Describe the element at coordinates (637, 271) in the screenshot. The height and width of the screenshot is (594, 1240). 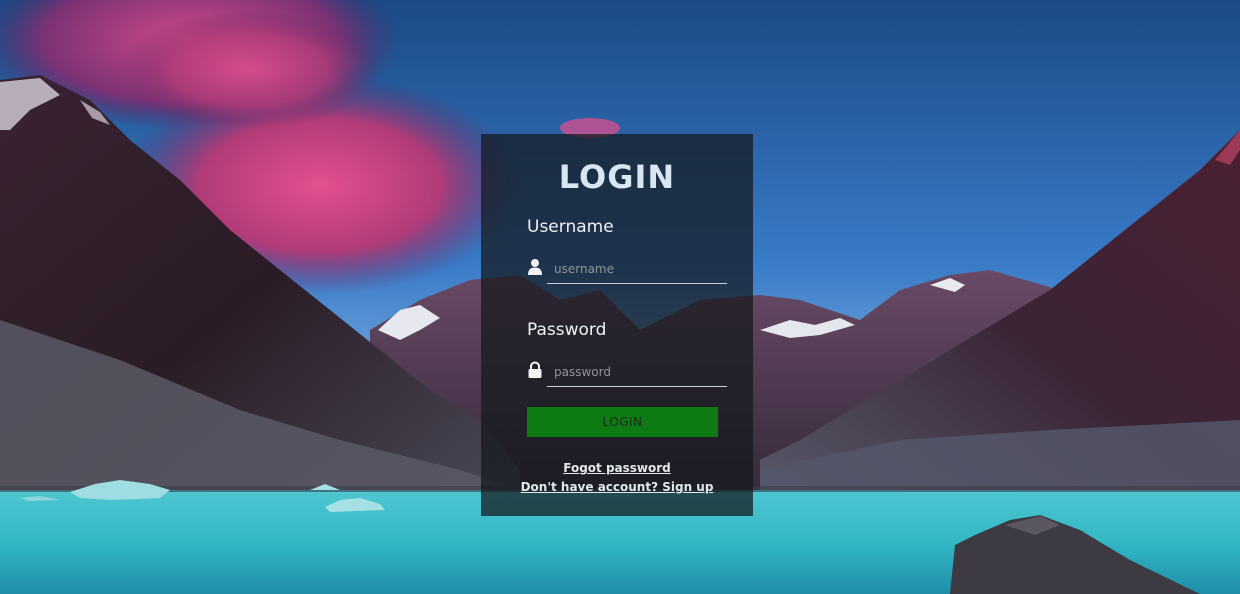
I see `username-input` at that location.